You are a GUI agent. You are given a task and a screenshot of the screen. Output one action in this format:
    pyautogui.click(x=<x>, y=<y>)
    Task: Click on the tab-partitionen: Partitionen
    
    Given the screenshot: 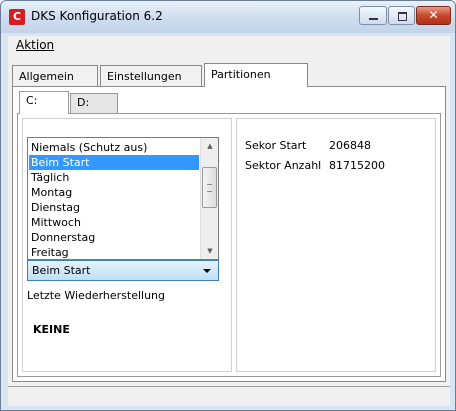 What is the action you would take?
    pyautogui.click(x=256, y=75)
    